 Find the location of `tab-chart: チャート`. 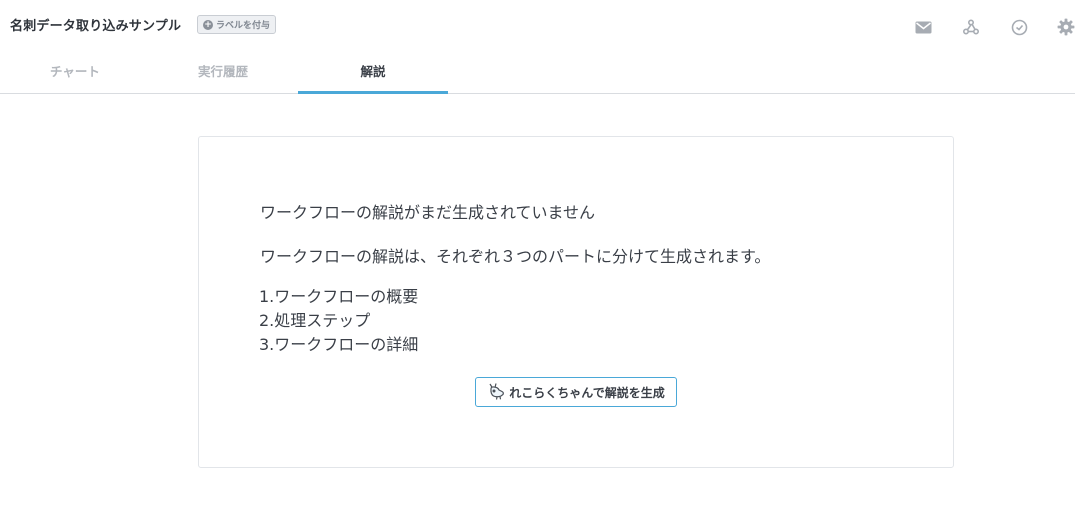

tab-chart: チャート is located at coordinates (75, 72).